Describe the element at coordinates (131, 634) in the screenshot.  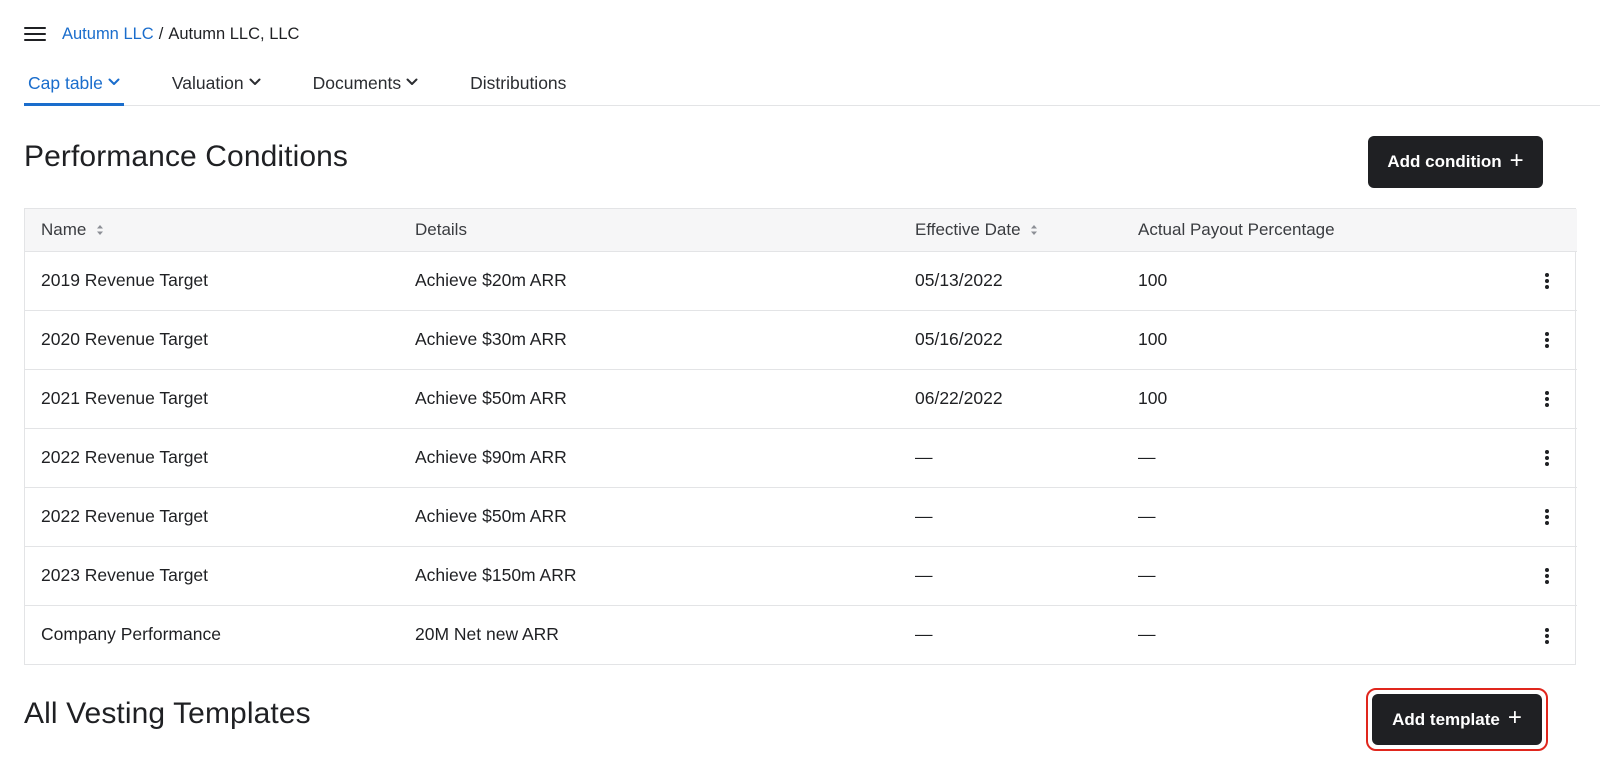
I see `cell-name: Company Performance` at that location.